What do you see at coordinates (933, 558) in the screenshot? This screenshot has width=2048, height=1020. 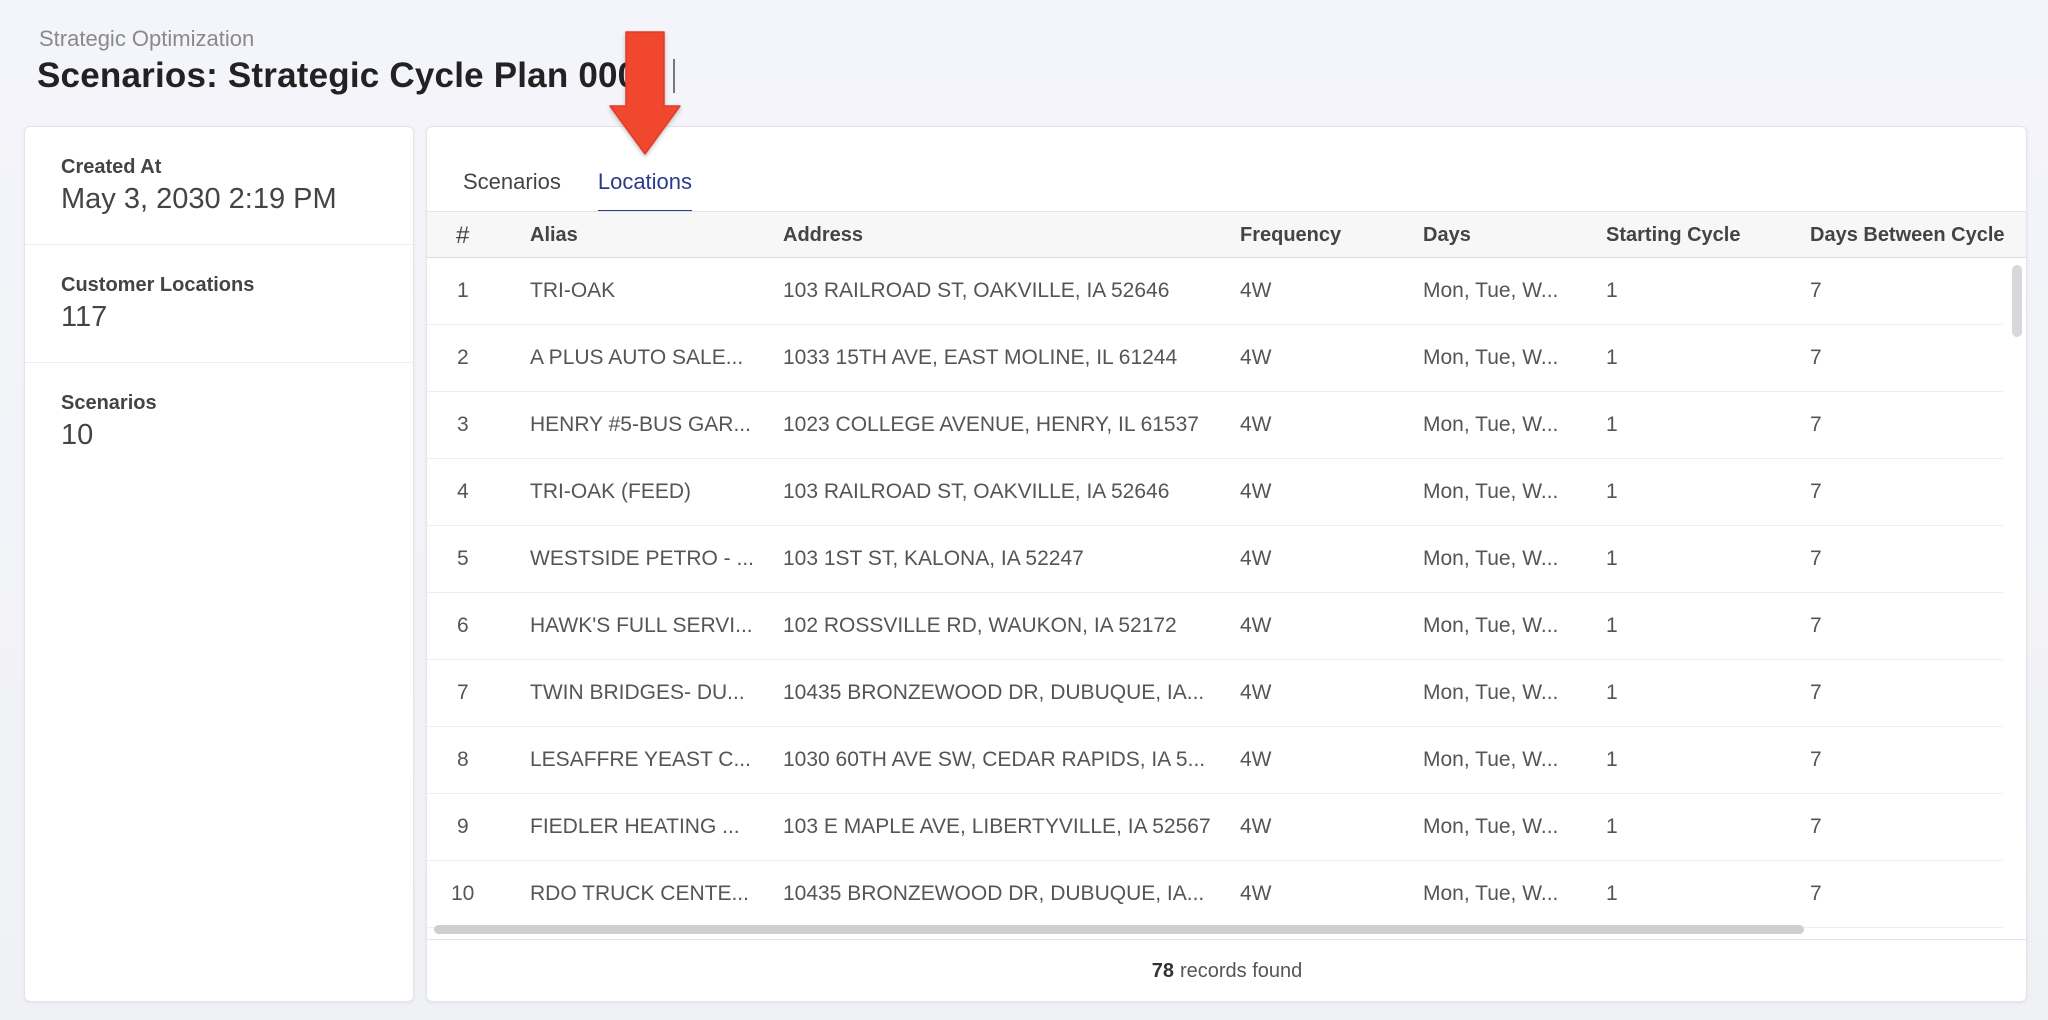 I see `cell-address: 103 1ST ST, KALONA, IA 52247` at bounding box center [933, 558].